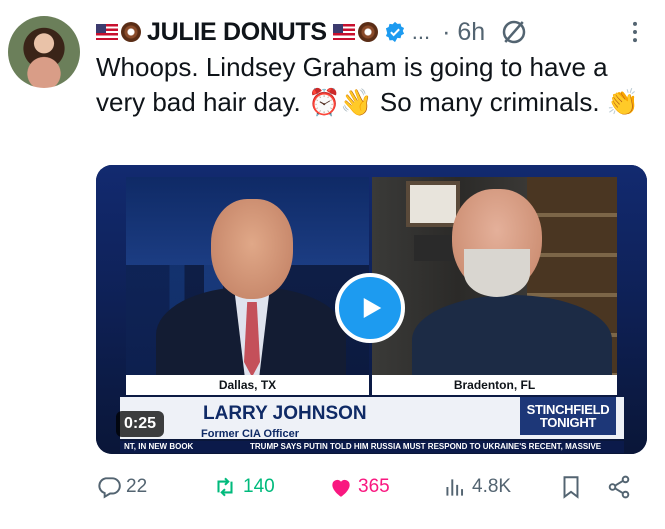 This screenshot has width=665, height=529. Describe the element at coordinates (514, 32) in the screenshot. I see `grok-icon` at that location.